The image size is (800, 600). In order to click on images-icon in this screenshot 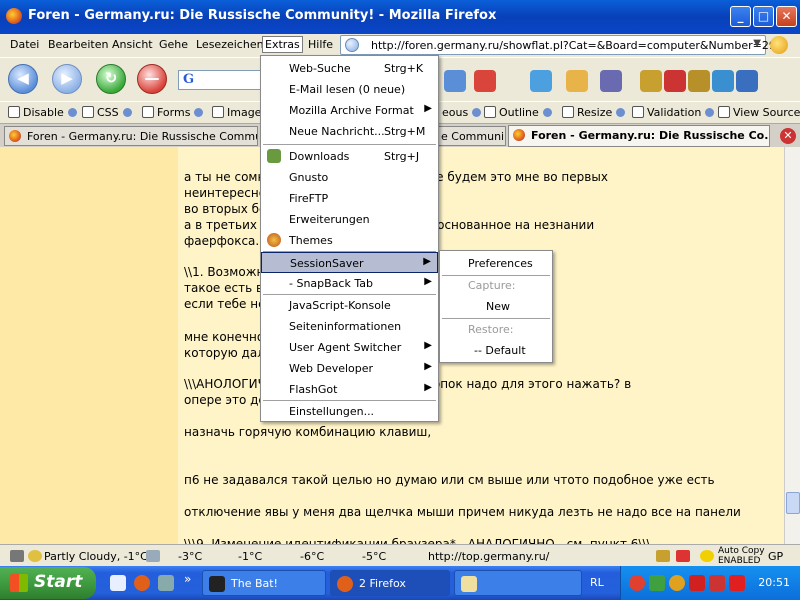, I will do `click(218, 112)`.